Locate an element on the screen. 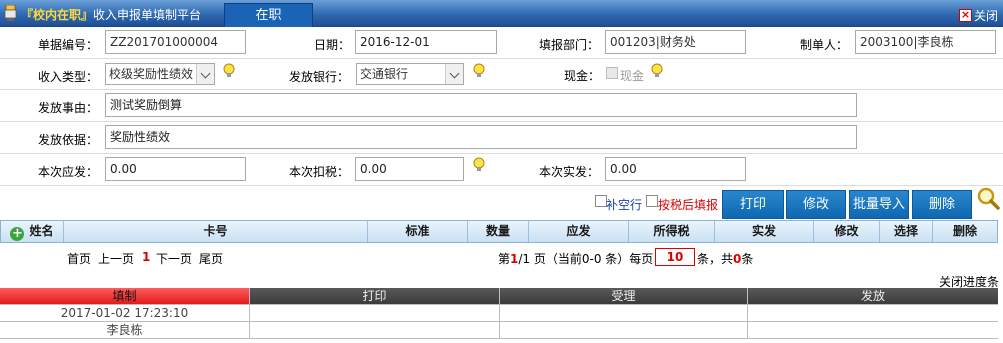  fill-after-tax-label: 按税后填报 is located at coordinates (688, 204).